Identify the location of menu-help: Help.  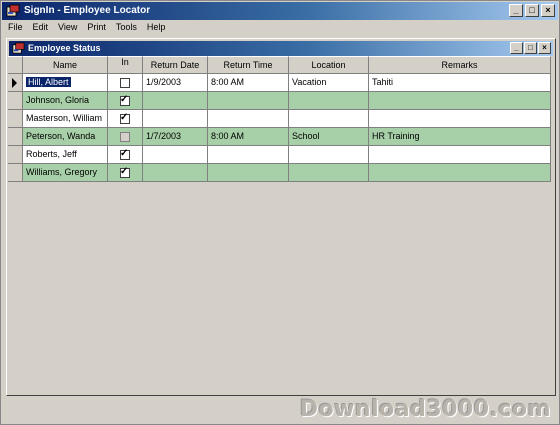
(156, 27).